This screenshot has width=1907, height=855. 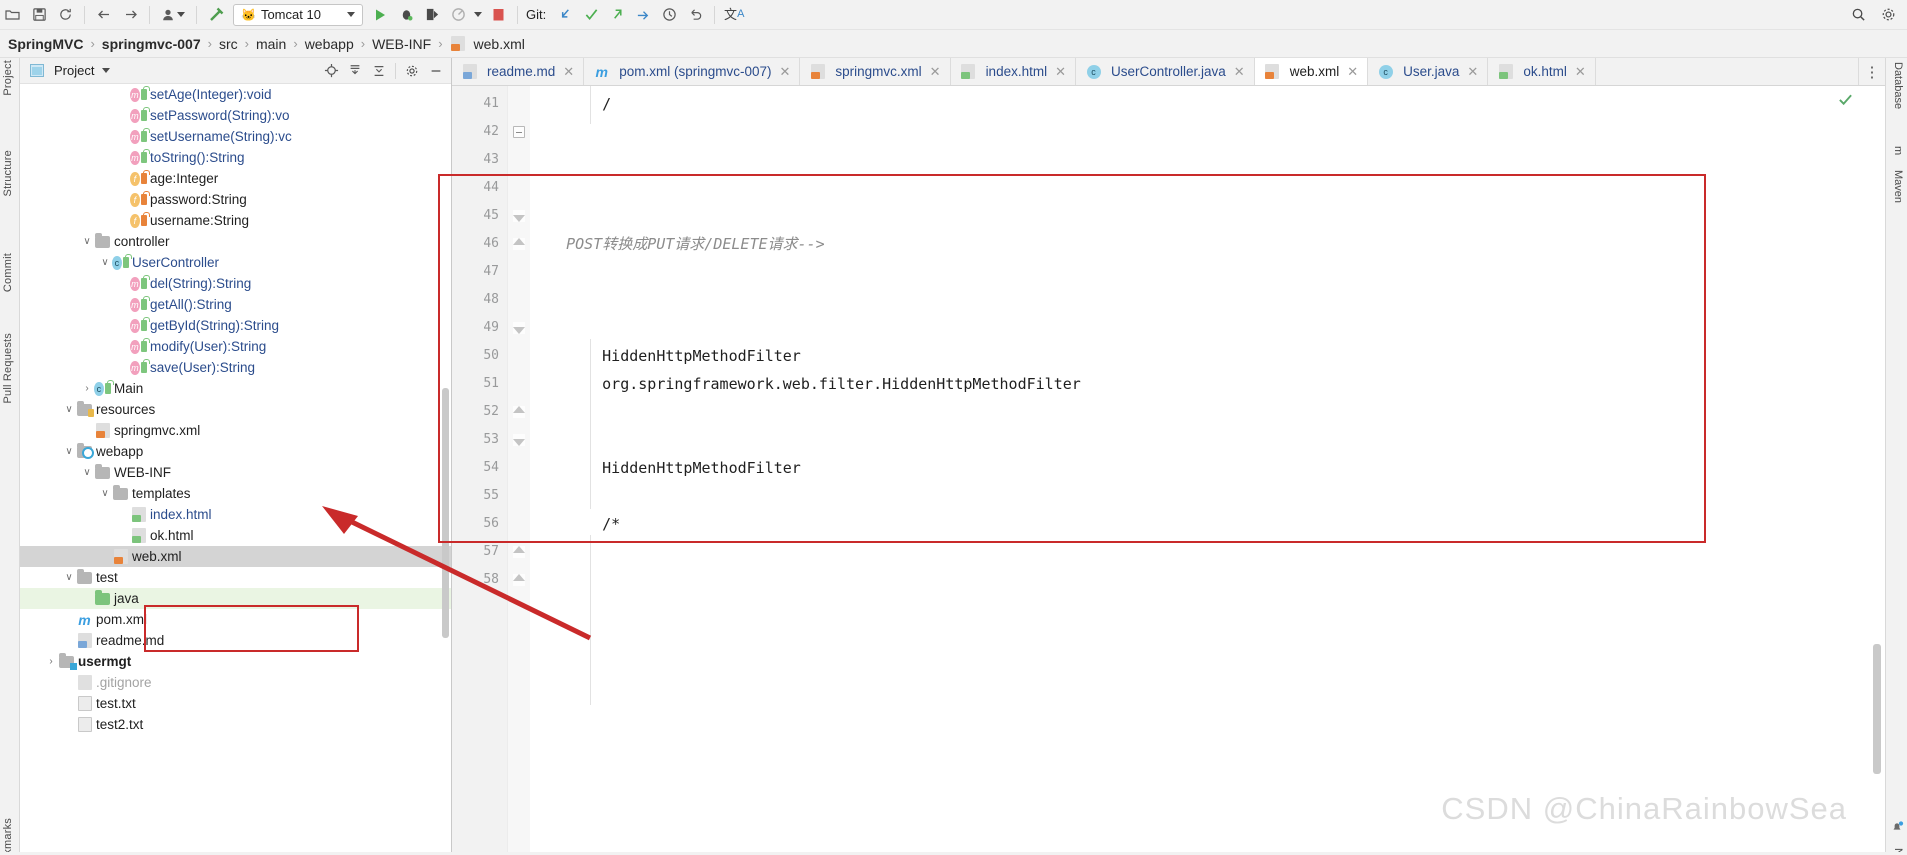 I want to click on tree-item: index.html, so click(x=235, y=514).